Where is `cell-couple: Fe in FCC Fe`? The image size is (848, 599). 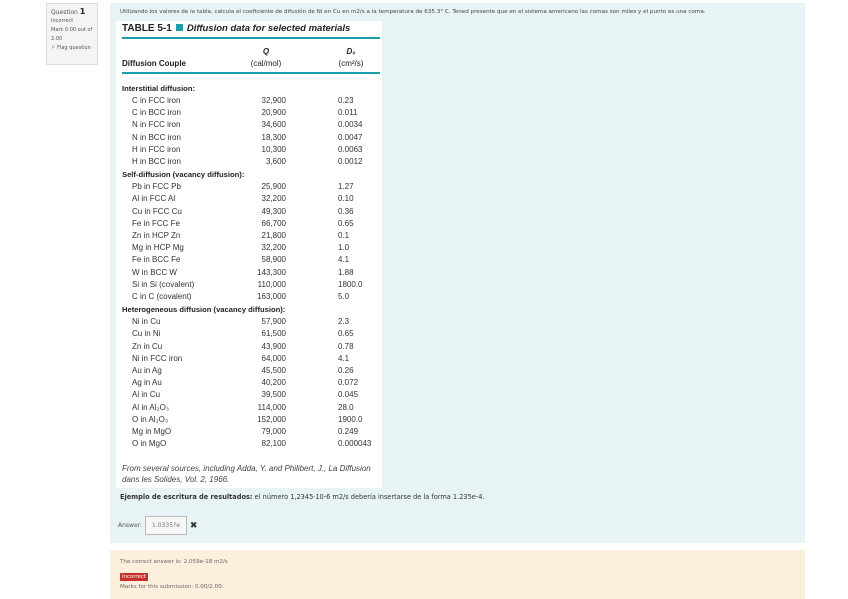 cell-couple: Fe in FCC Fe is located at coordinates (156, 223).